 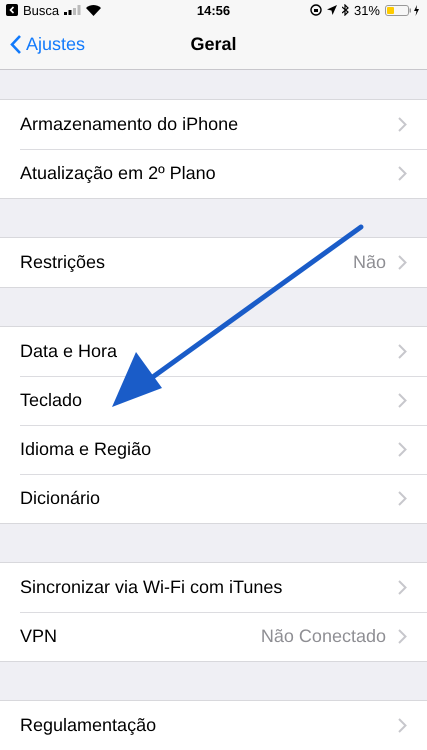 I want to click on row-label: Idioma e Região, so click(x=86, y=449).